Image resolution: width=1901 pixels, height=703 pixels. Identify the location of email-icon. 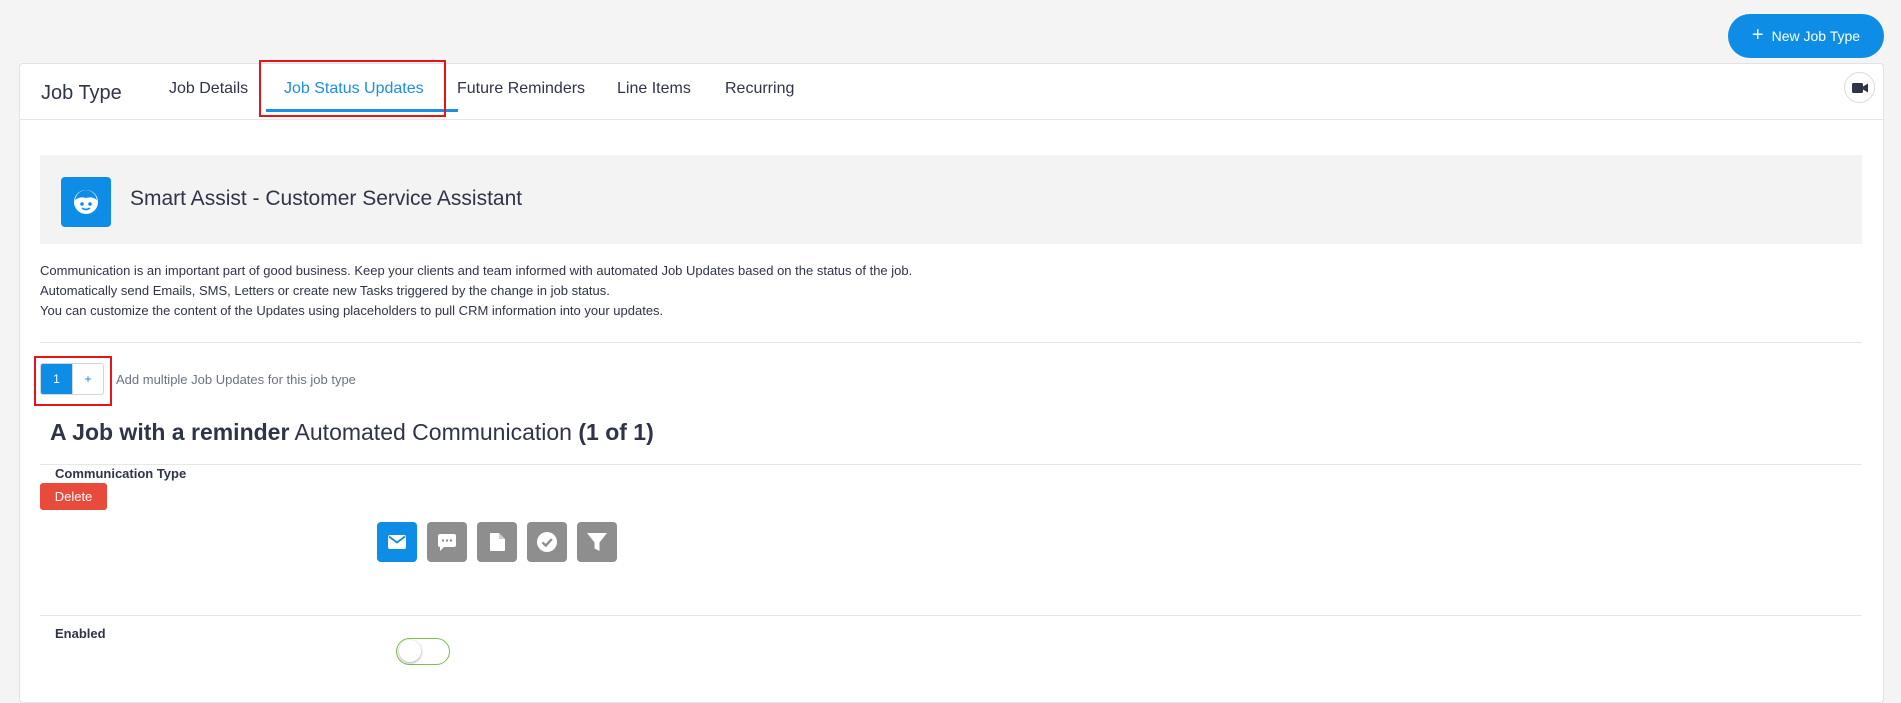
(397, 542).